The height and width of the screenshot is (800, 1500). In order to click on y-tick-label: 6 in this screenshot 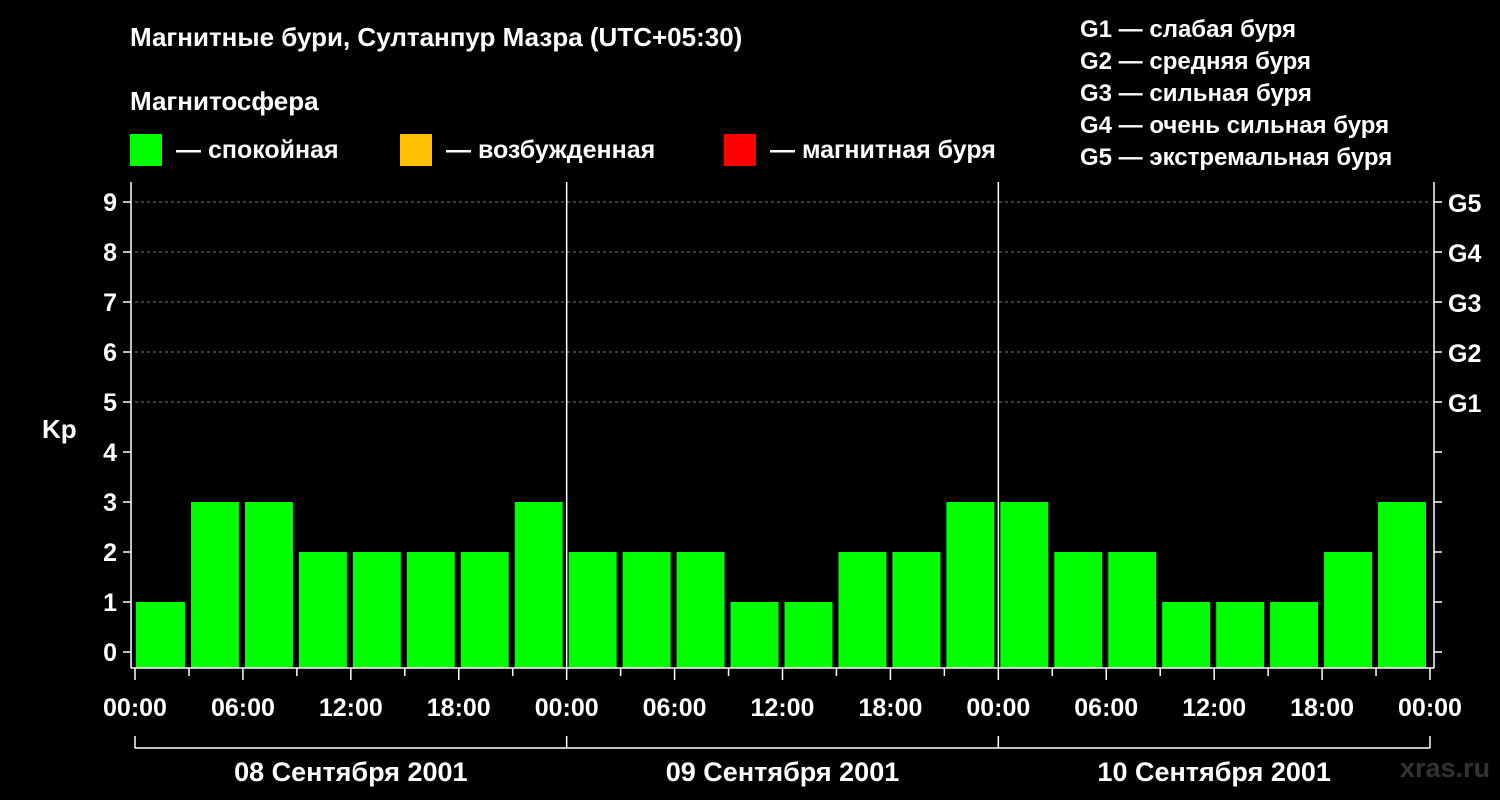, I will do `click(110, 353)`.